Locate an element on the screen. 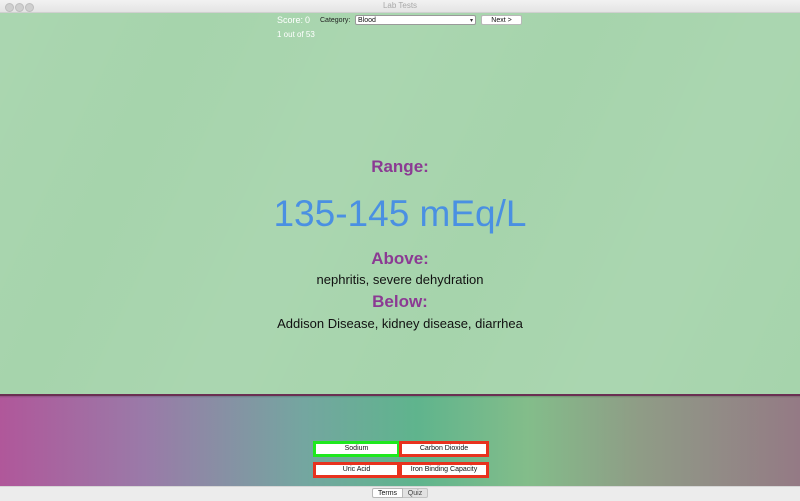 This screenshot has width=800, height=501. next-button: Next > is located at coordinates (501, 20).